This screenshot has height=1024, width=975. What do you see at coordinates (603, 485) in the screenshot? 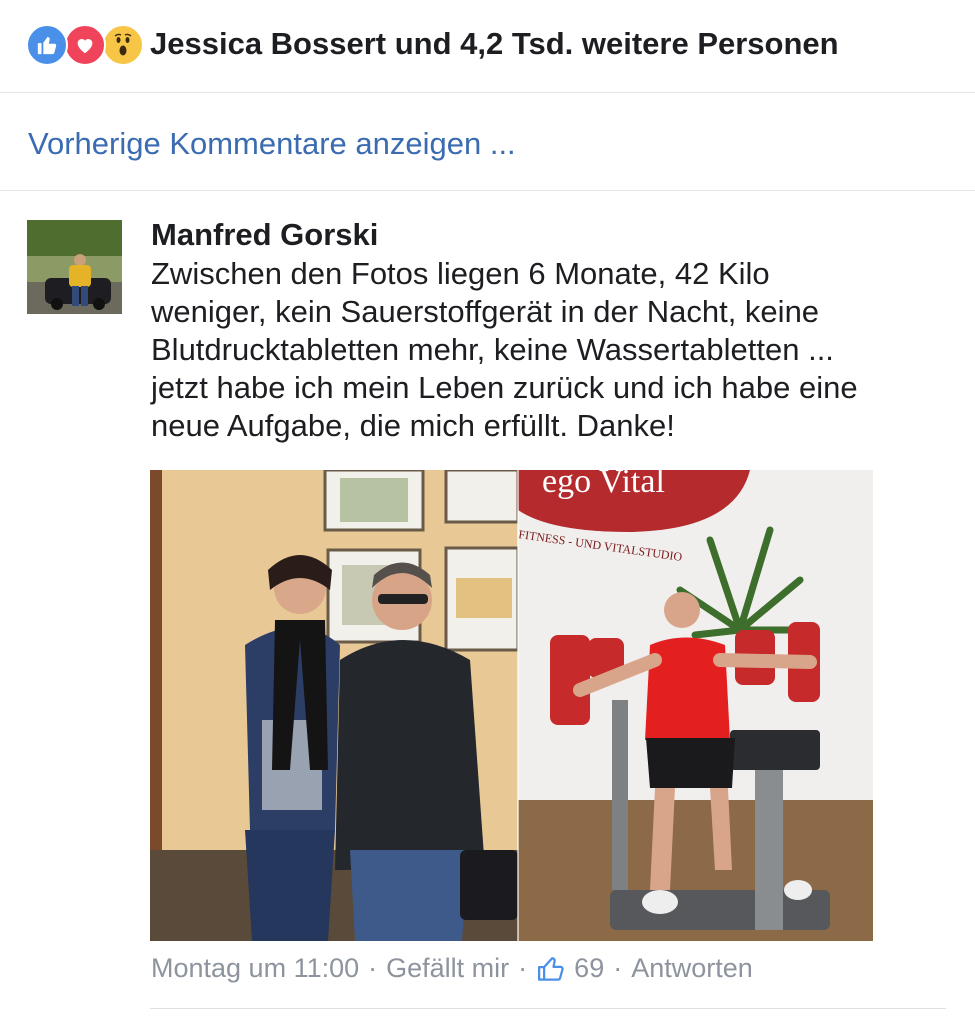
I see `sign-text: ego Vital` at bounding box center [603, 485].